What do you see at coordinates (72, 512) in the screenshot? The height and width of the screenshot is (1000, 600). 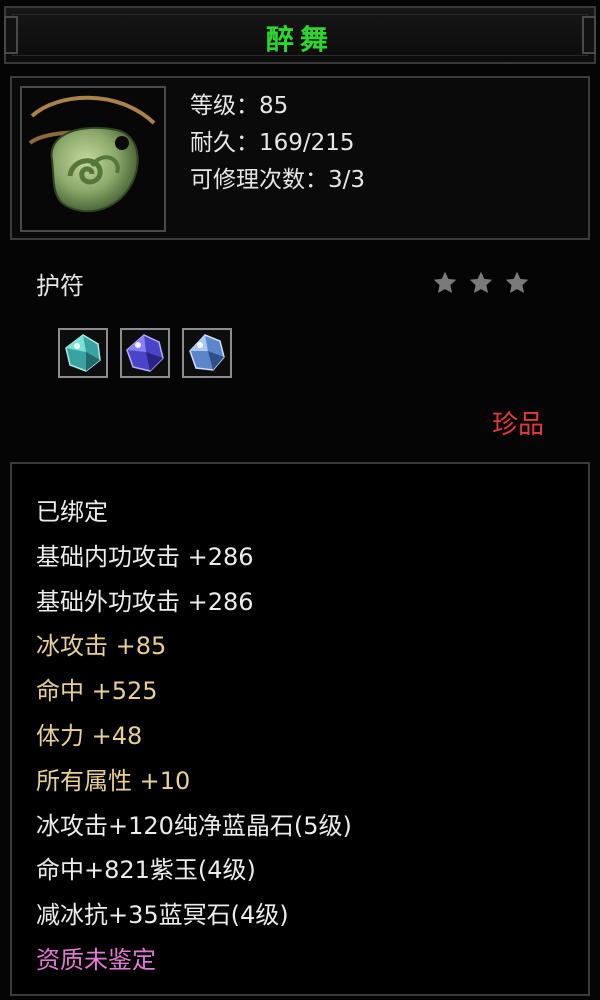 I see `bound-status: 已绑定` at bounding box center [72, 512].